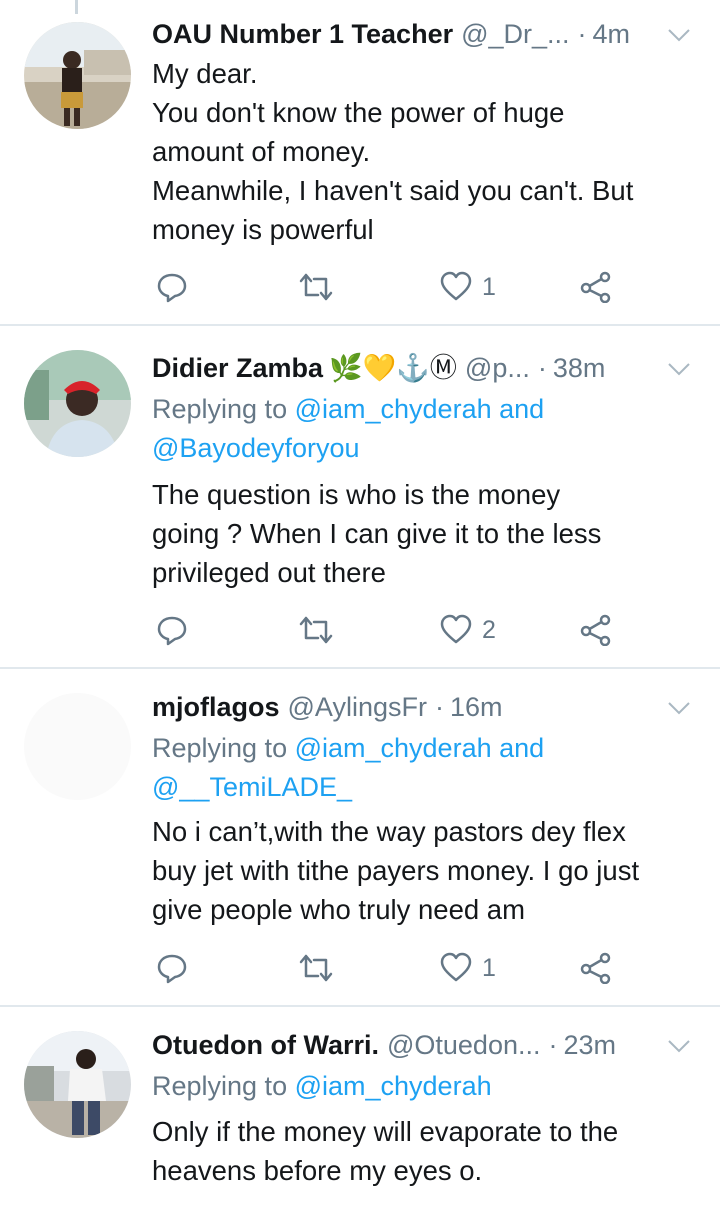  What do you see at coordinates (385, 1131) in the screenshot?
I see `text-line: Only if the money will evaporate to the` at bounding box center [385, 1131].